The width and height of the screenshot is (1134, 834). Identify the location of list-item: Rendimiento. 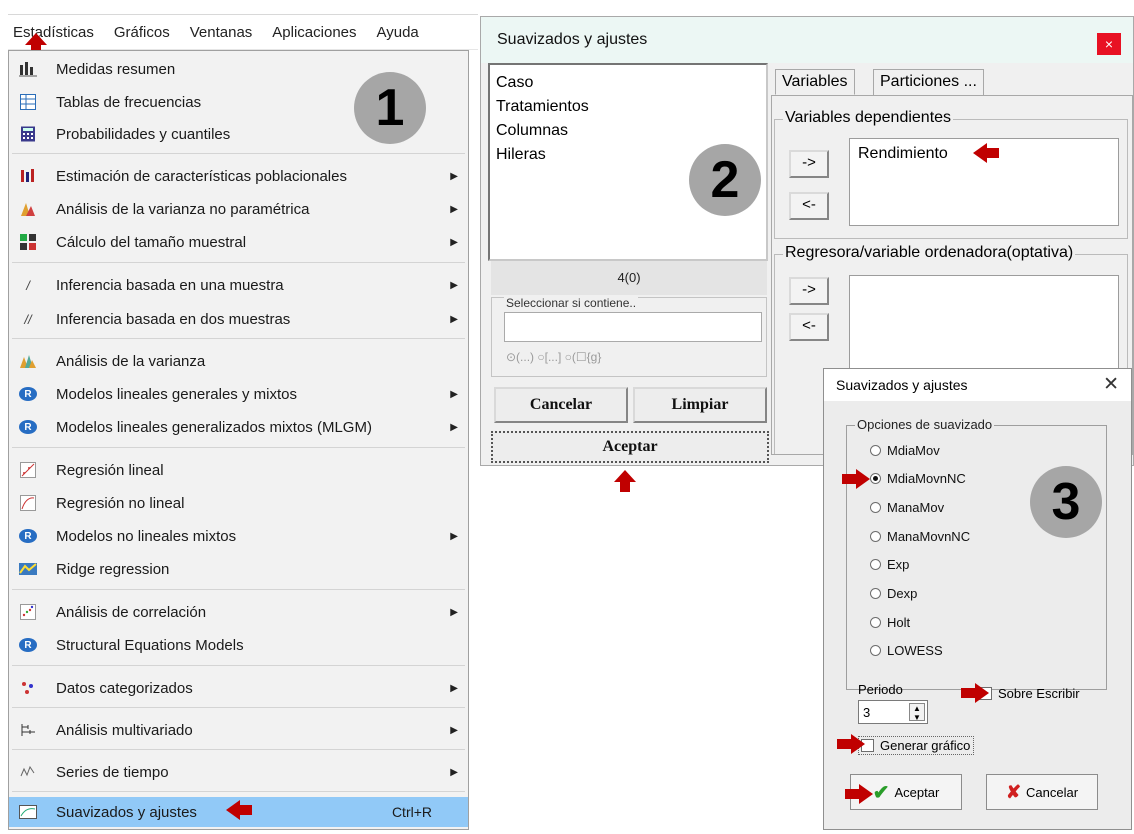
(903, 153).